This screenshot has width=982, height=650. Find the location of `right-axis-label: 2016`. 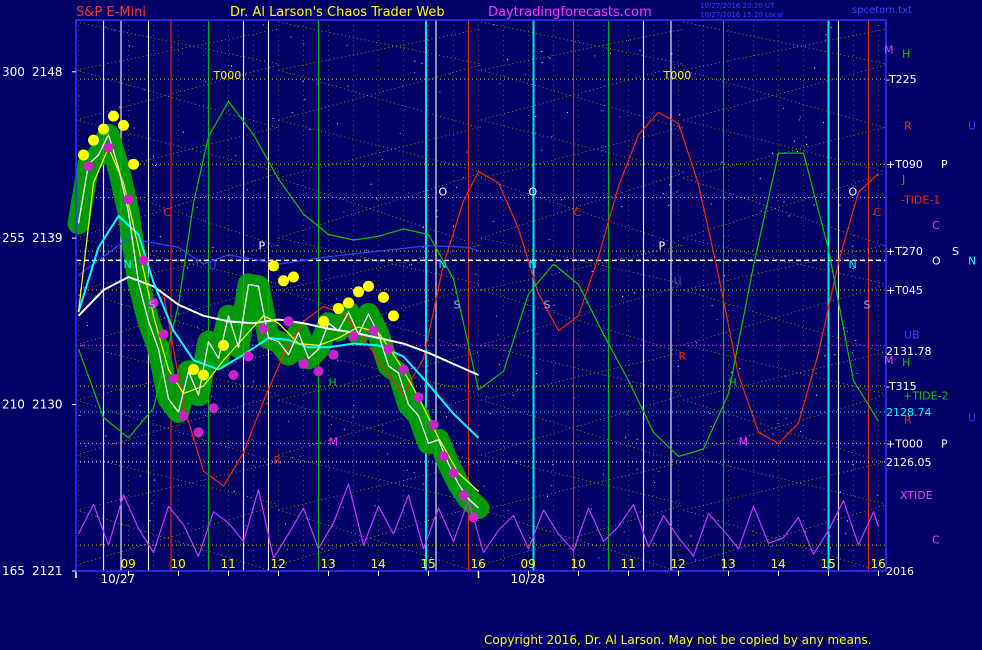

right-axis-label: 2016 is located at coordinates (900, 571).